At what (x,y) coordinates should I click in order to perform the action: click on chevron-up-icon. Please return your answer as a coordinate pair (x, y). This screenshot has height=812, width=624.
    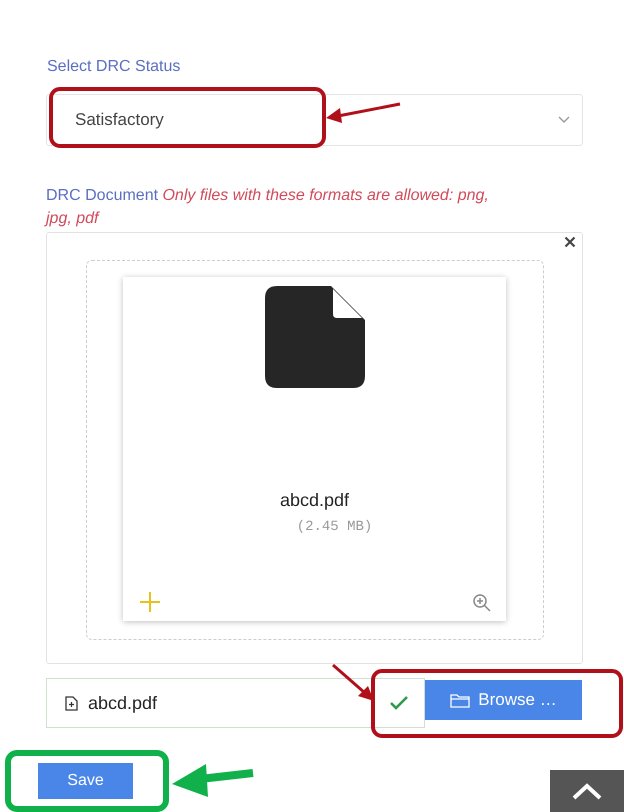
    Looking at the image, I should click on (587, 791).